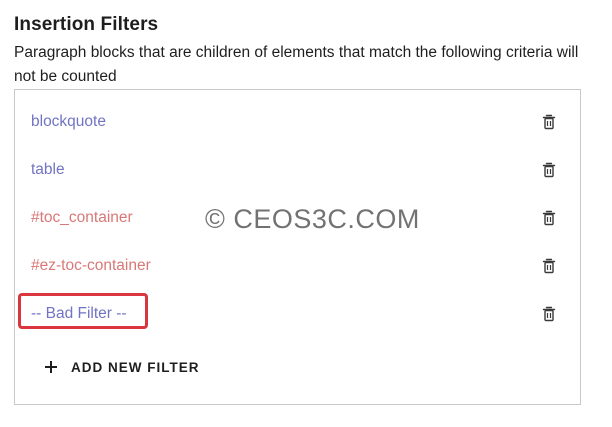  I want to click on filter-label: blockquote, so click(68, 122).